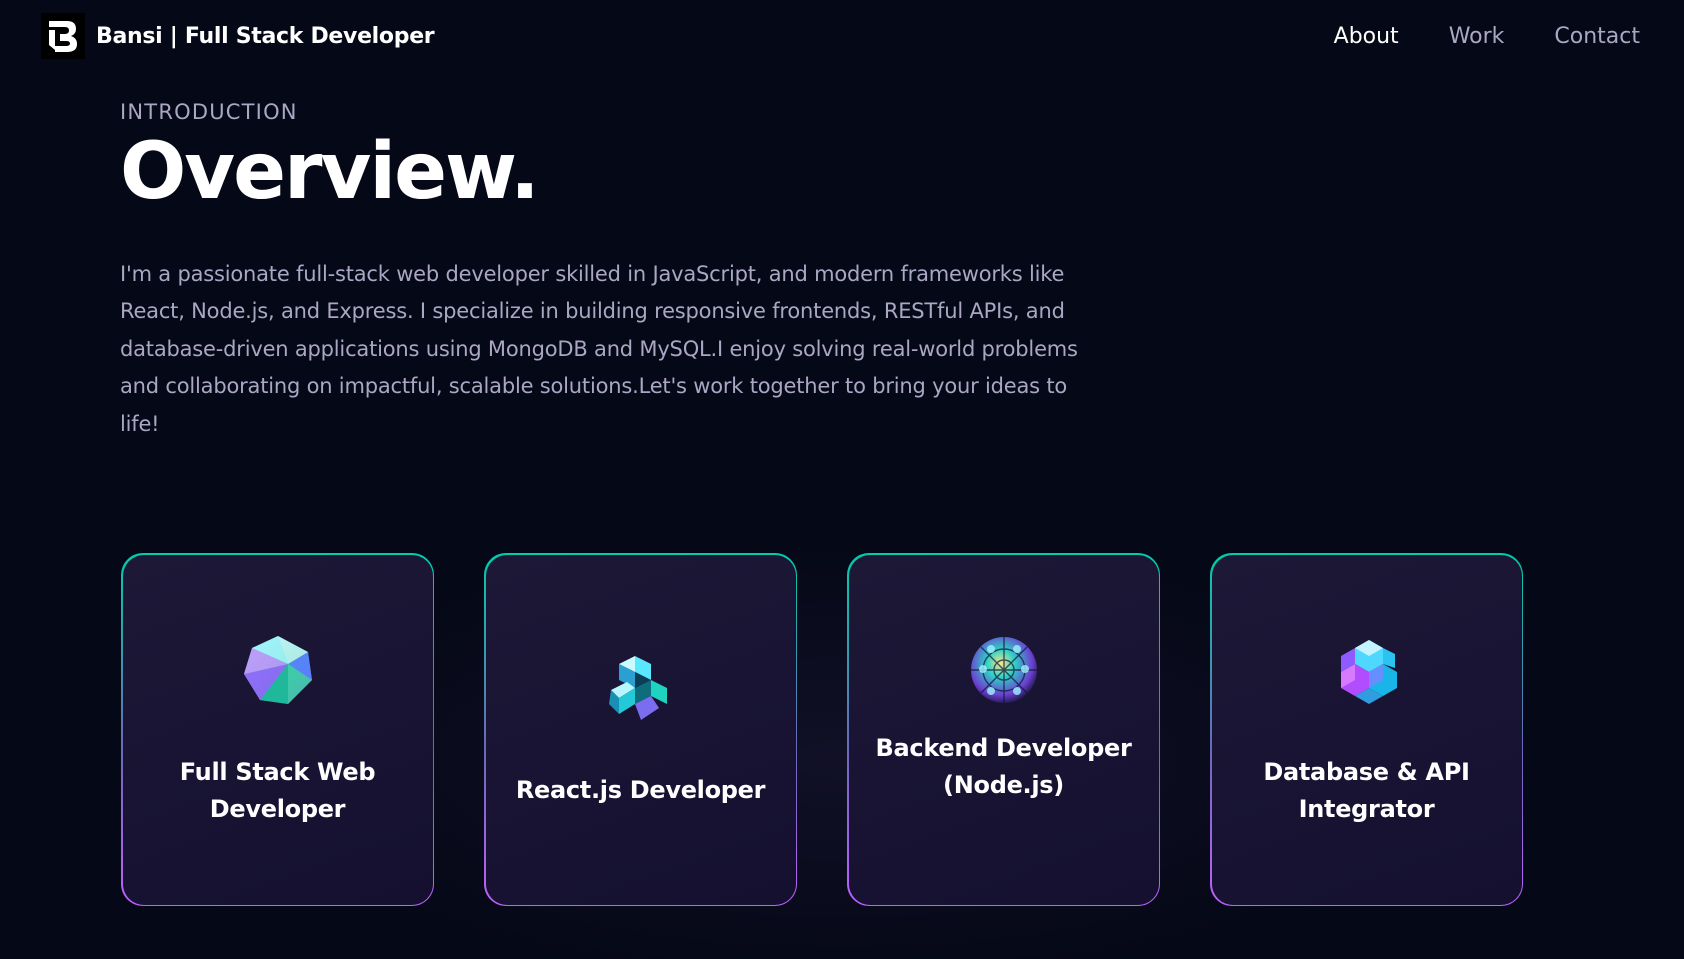 The width and height of the screenshot is (1684, 959). Describe the element at coordinates (277, 729) in the screenshot. I see `service-card-fullstack: Full Stack Web Developer` at that location.